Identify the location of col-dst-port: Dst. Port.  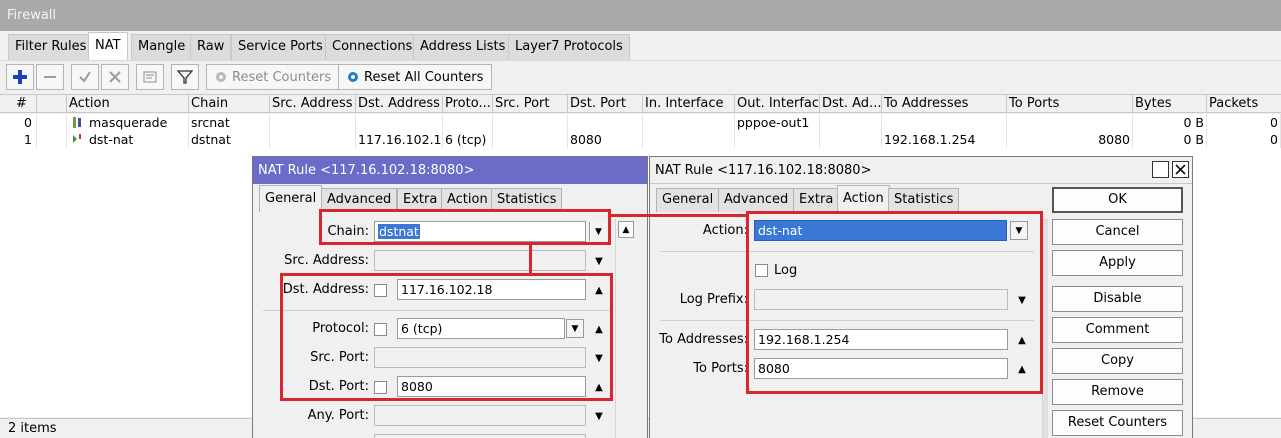
(605, 104).